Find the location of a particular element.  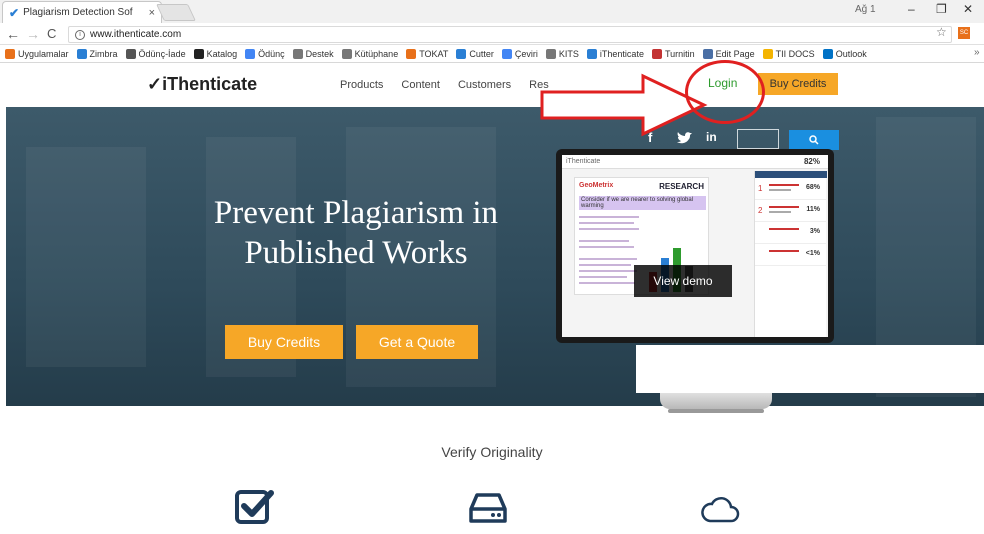

apps-grid-icon is located at coordinates (10, 53).